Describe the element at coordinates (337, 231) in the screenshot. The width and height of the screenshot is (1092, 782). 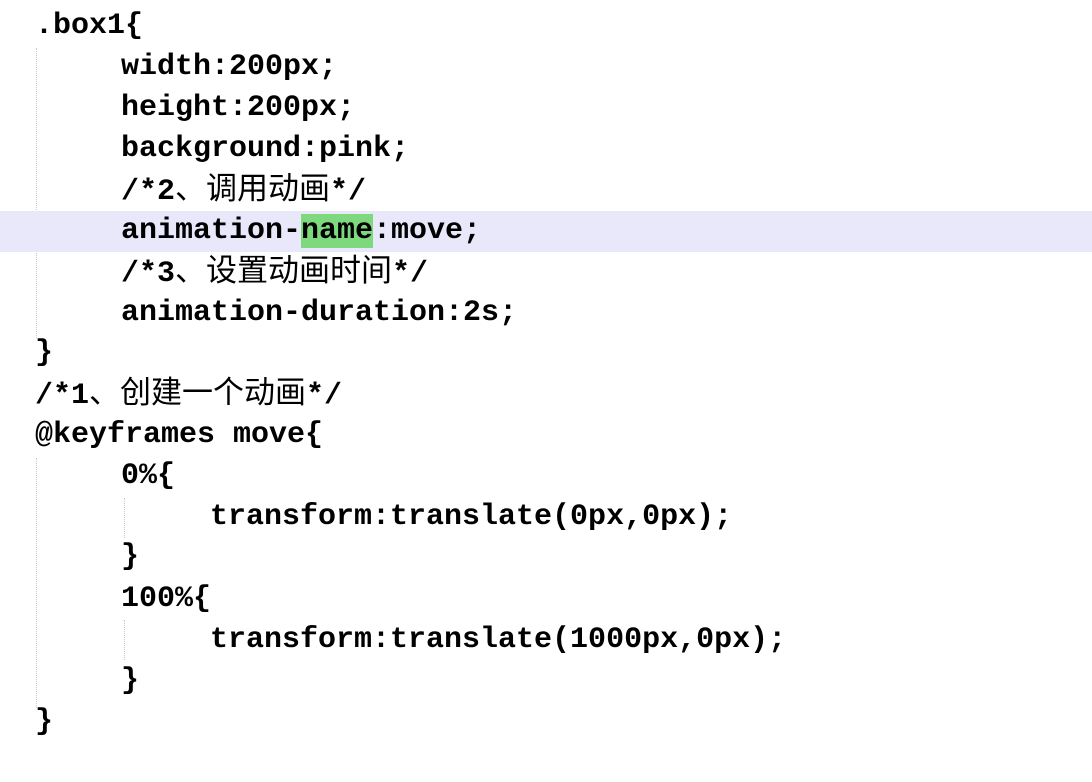
I see `search-match-highlight: name` at that location.